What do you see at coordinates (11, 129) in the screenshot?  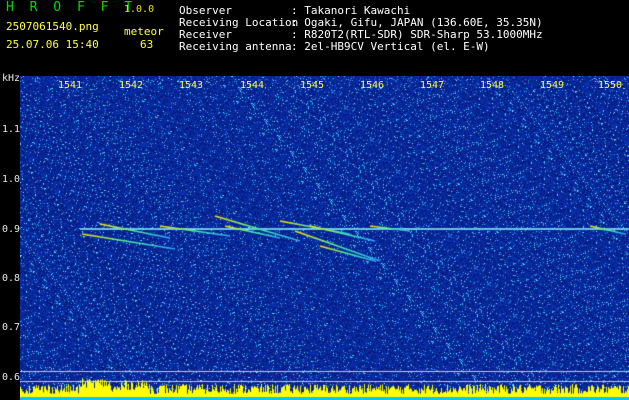 I see `freq-tick: 1.1` at bounding box center [11, 129].